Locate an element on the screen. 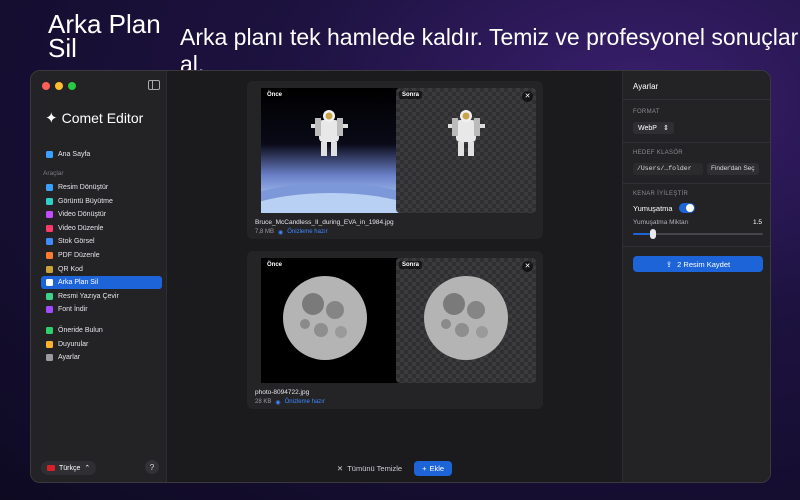 Image resolution: width=800 pixels, height=500 pixels. file-meta: 7,8 MB ◉ Önizleme hazır is located at coordinates (291, 232).